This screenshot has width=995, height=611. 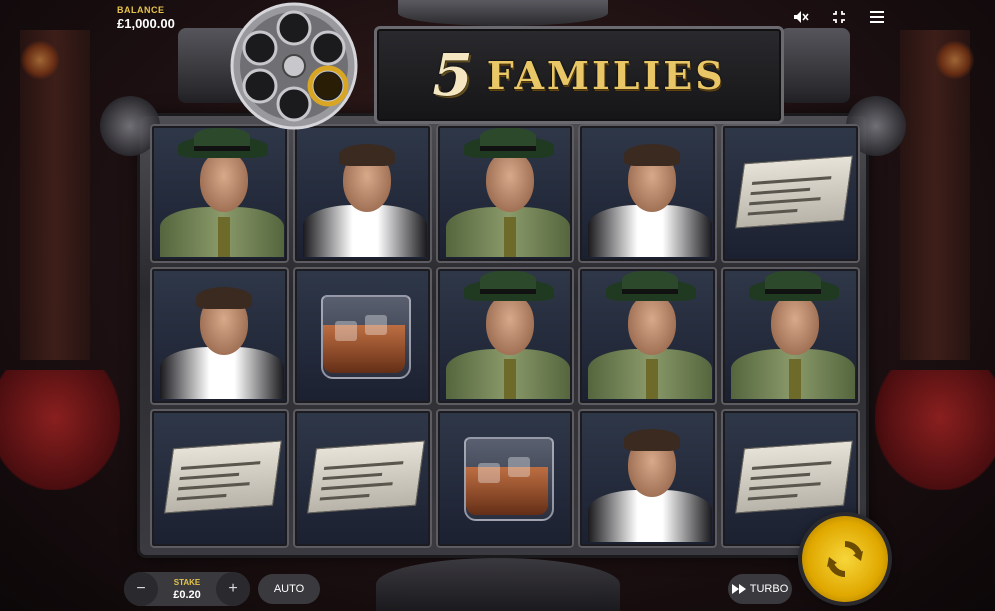 I want to click on fast-forward-icon, so click(x=738, y=589).